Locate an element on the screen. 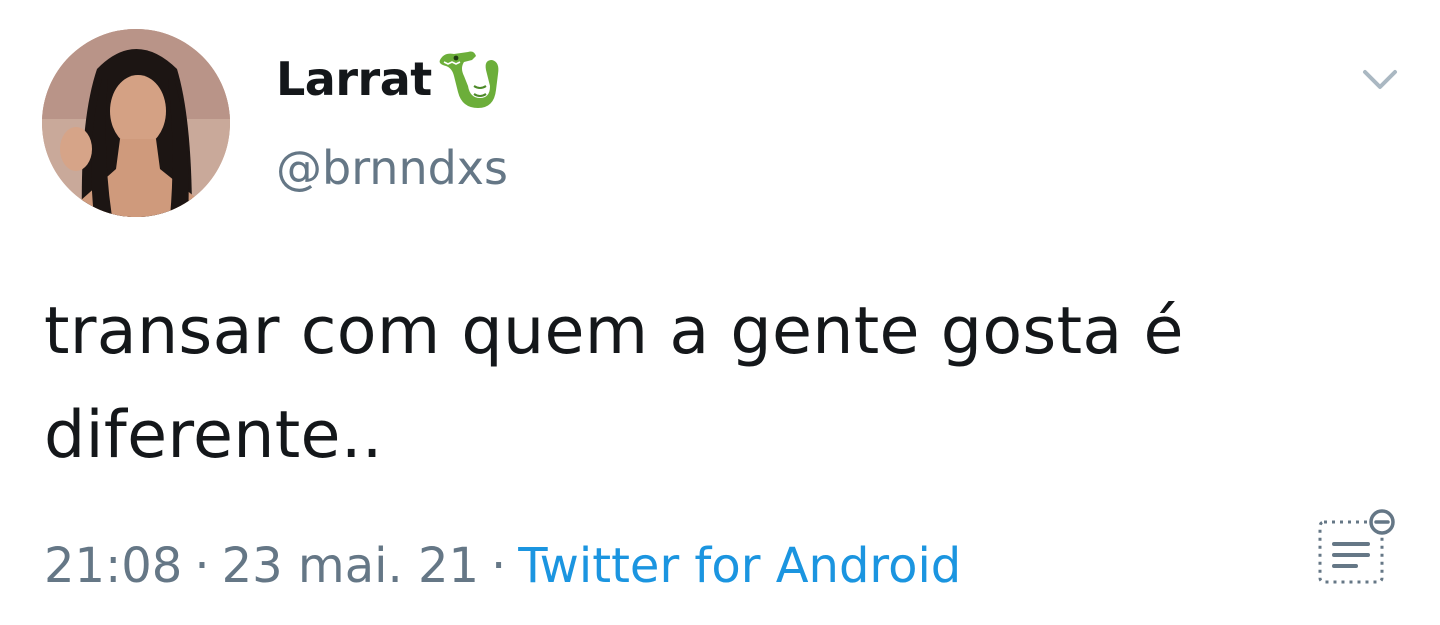 This screenshot has height=625, width=1440. author-name-row: Larrat is located at coordinates (390, 79).